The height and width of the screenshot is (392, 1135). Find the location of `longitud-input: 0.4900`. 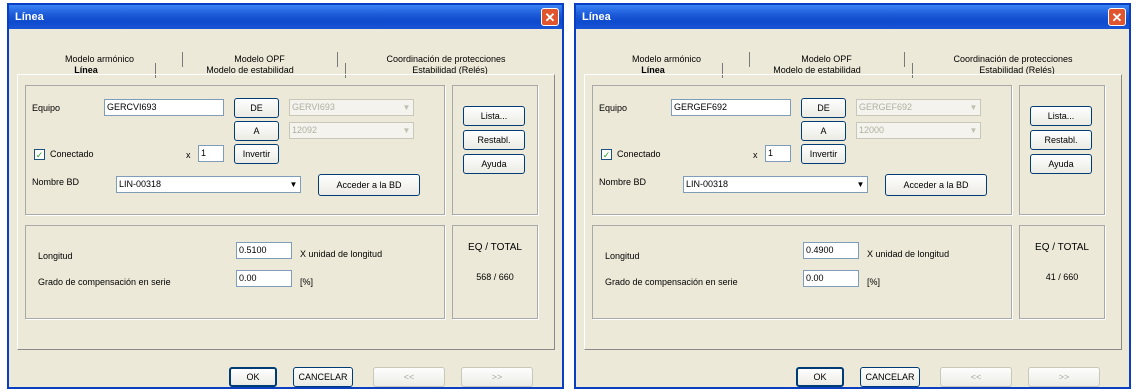

longitud-input: 0.4900 is located at coordinates (831, 250).